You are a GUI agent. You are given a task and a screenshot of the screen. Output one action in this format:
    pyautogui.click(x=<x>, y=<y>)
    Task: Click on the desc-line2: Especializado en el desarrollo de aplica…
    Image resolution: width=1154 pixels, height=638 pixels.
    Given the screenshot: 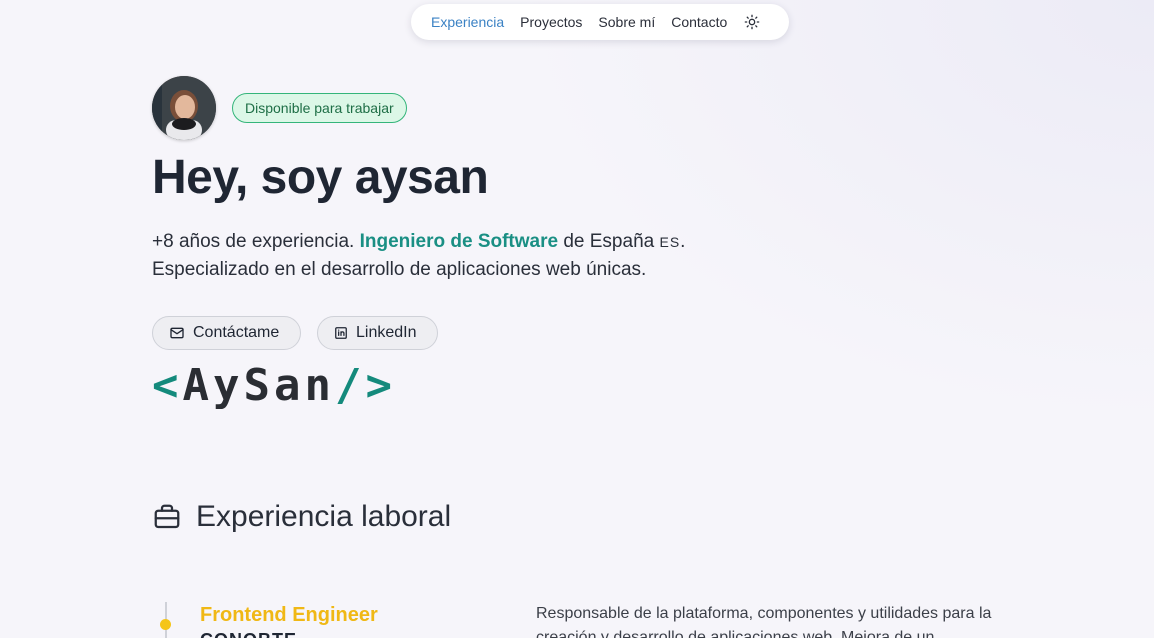 What is the action you would take?
    pyautogui.click(x=399, y=269)
    